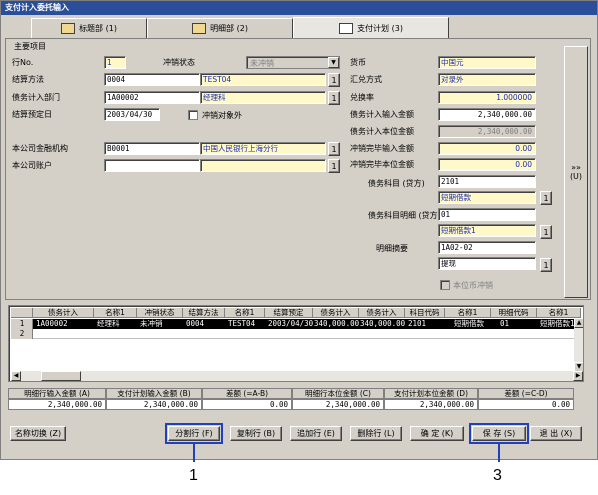 Image resolution: width=598 pixels, height=495 pixels. I want to click on debt-subject-name-field: 短期借款, so click(487, 197).